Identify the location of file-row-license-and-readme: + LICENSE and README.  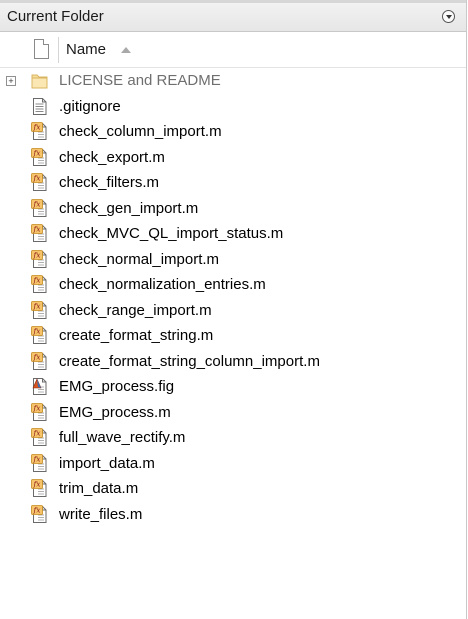
(233, 81).